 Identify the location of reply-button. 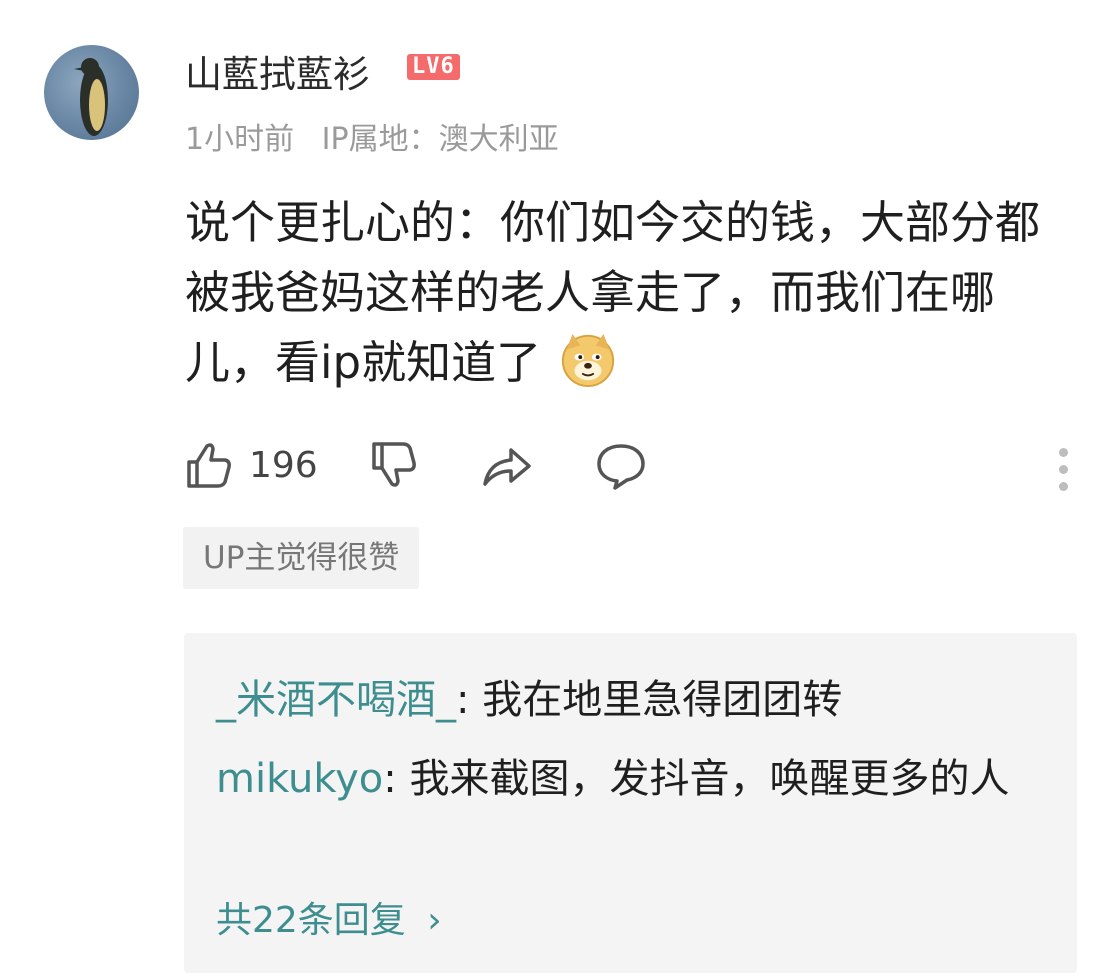
(621, 465).